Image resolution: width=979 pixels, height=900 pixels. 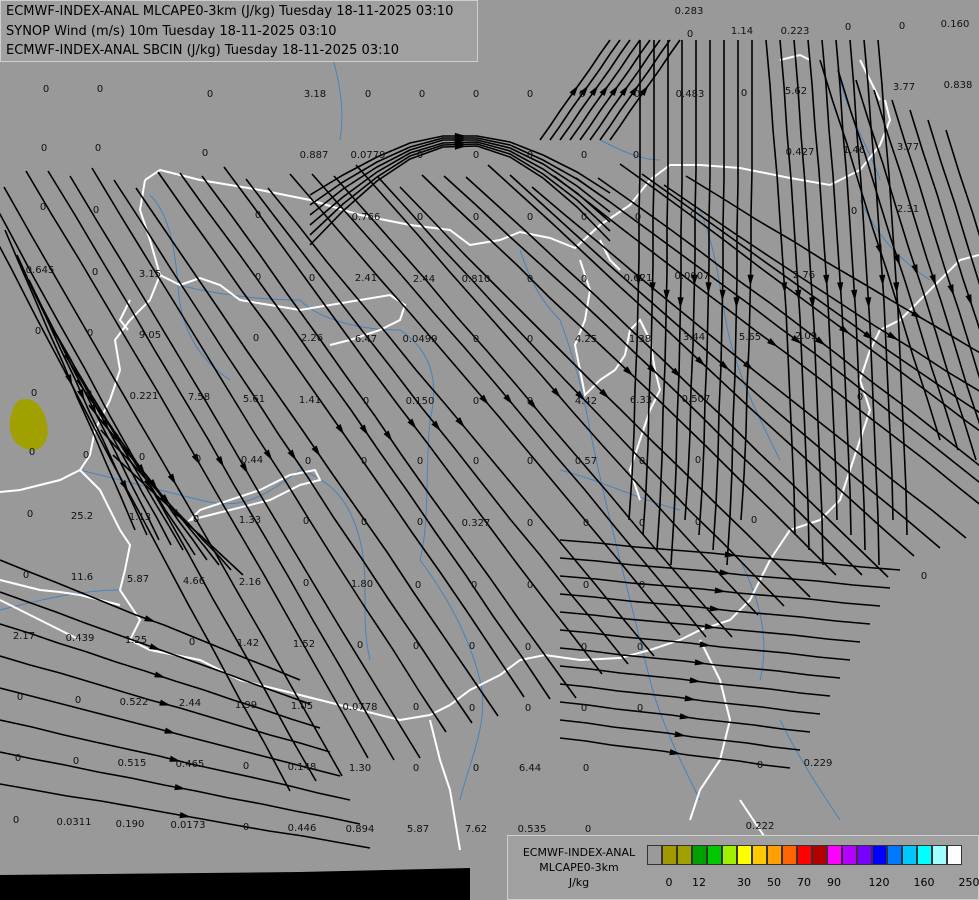 I want to click on grid-value-label: 0.515, so click(x=132, y=763).